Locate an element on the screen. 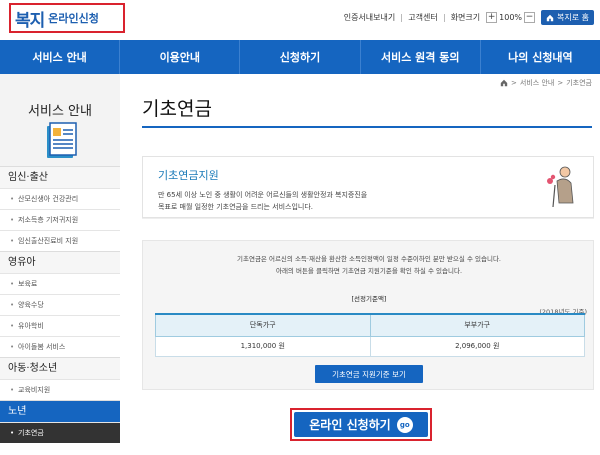  table-header-row: 단독가구 부부가구 is located at coordinates (370, 325).